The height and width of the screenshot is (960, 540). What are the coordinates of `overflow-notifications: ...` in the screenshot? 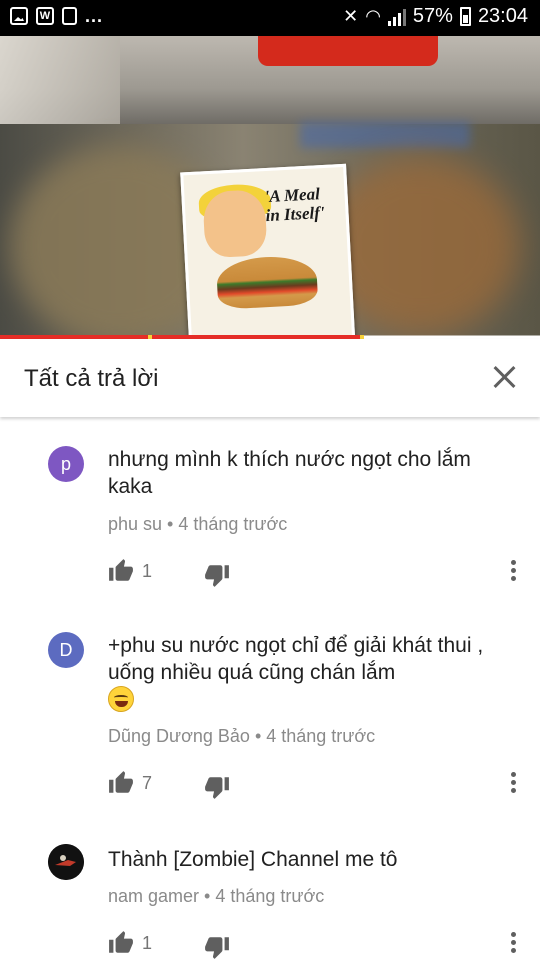 It's located at (94, 16).